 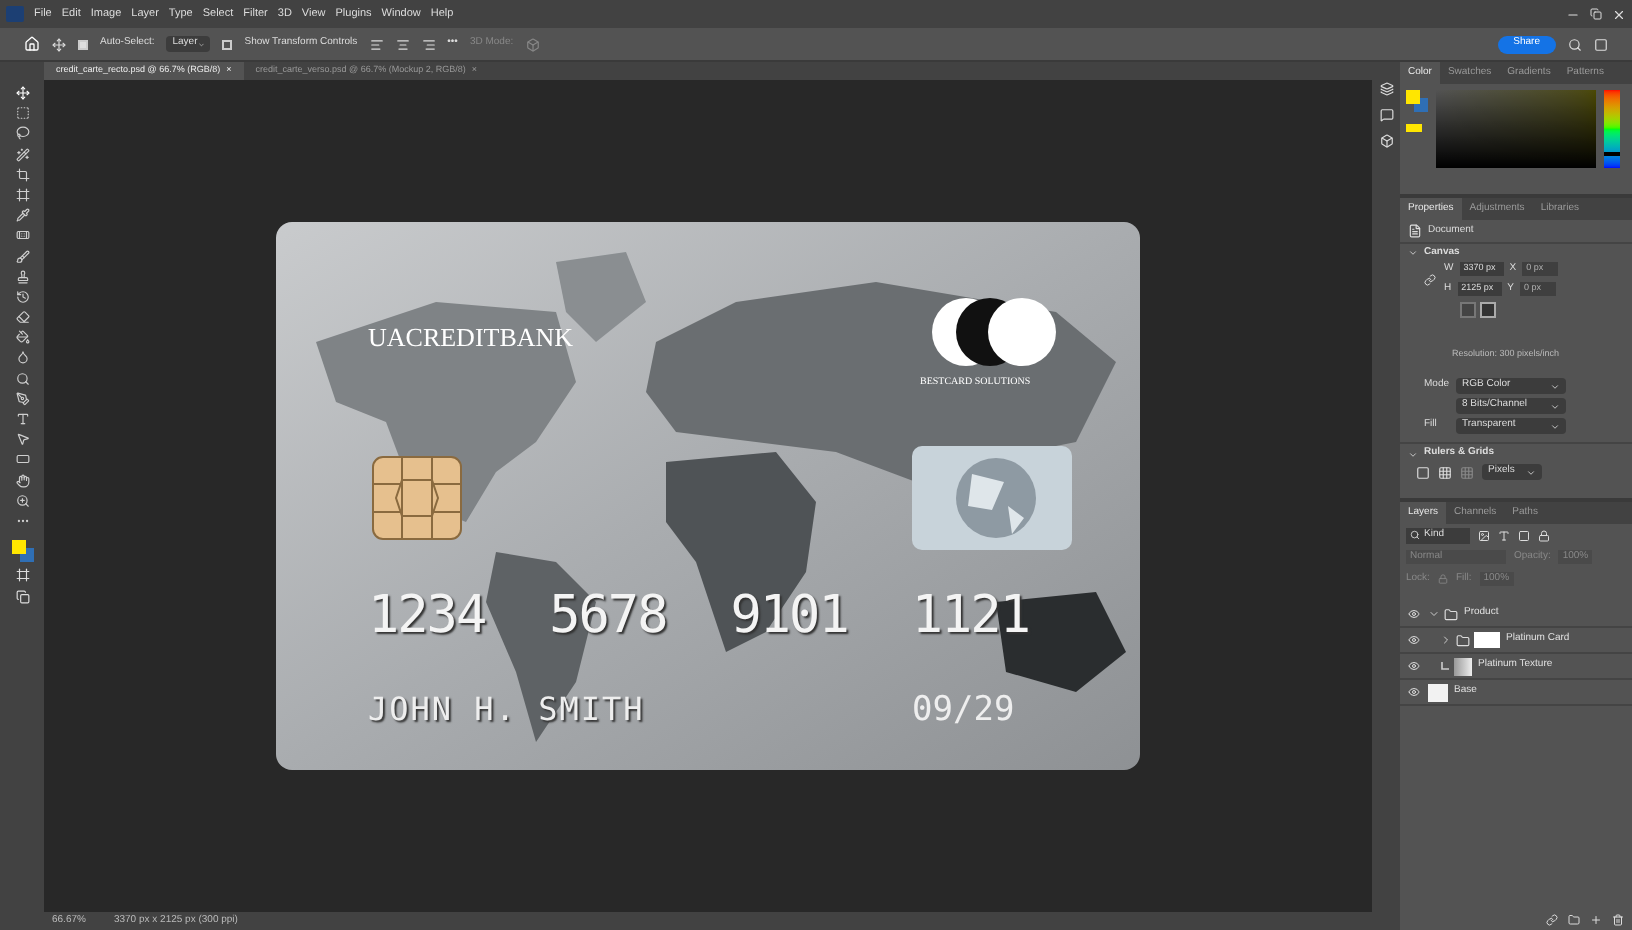 What do you see at coordinates (22, 596) in the screenshot?
I see `screen-mode-icon` at bounding box center [22, 596].